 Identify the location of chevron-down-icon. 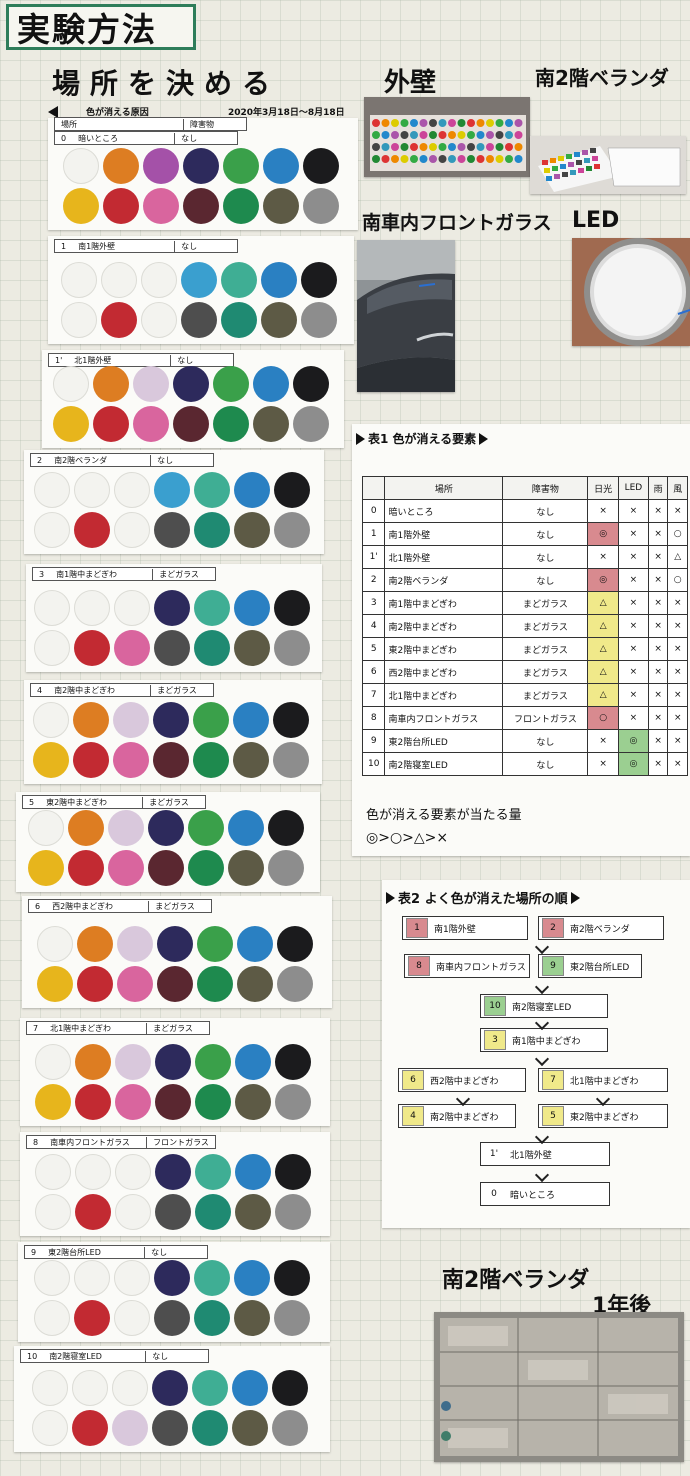
(542, 987).